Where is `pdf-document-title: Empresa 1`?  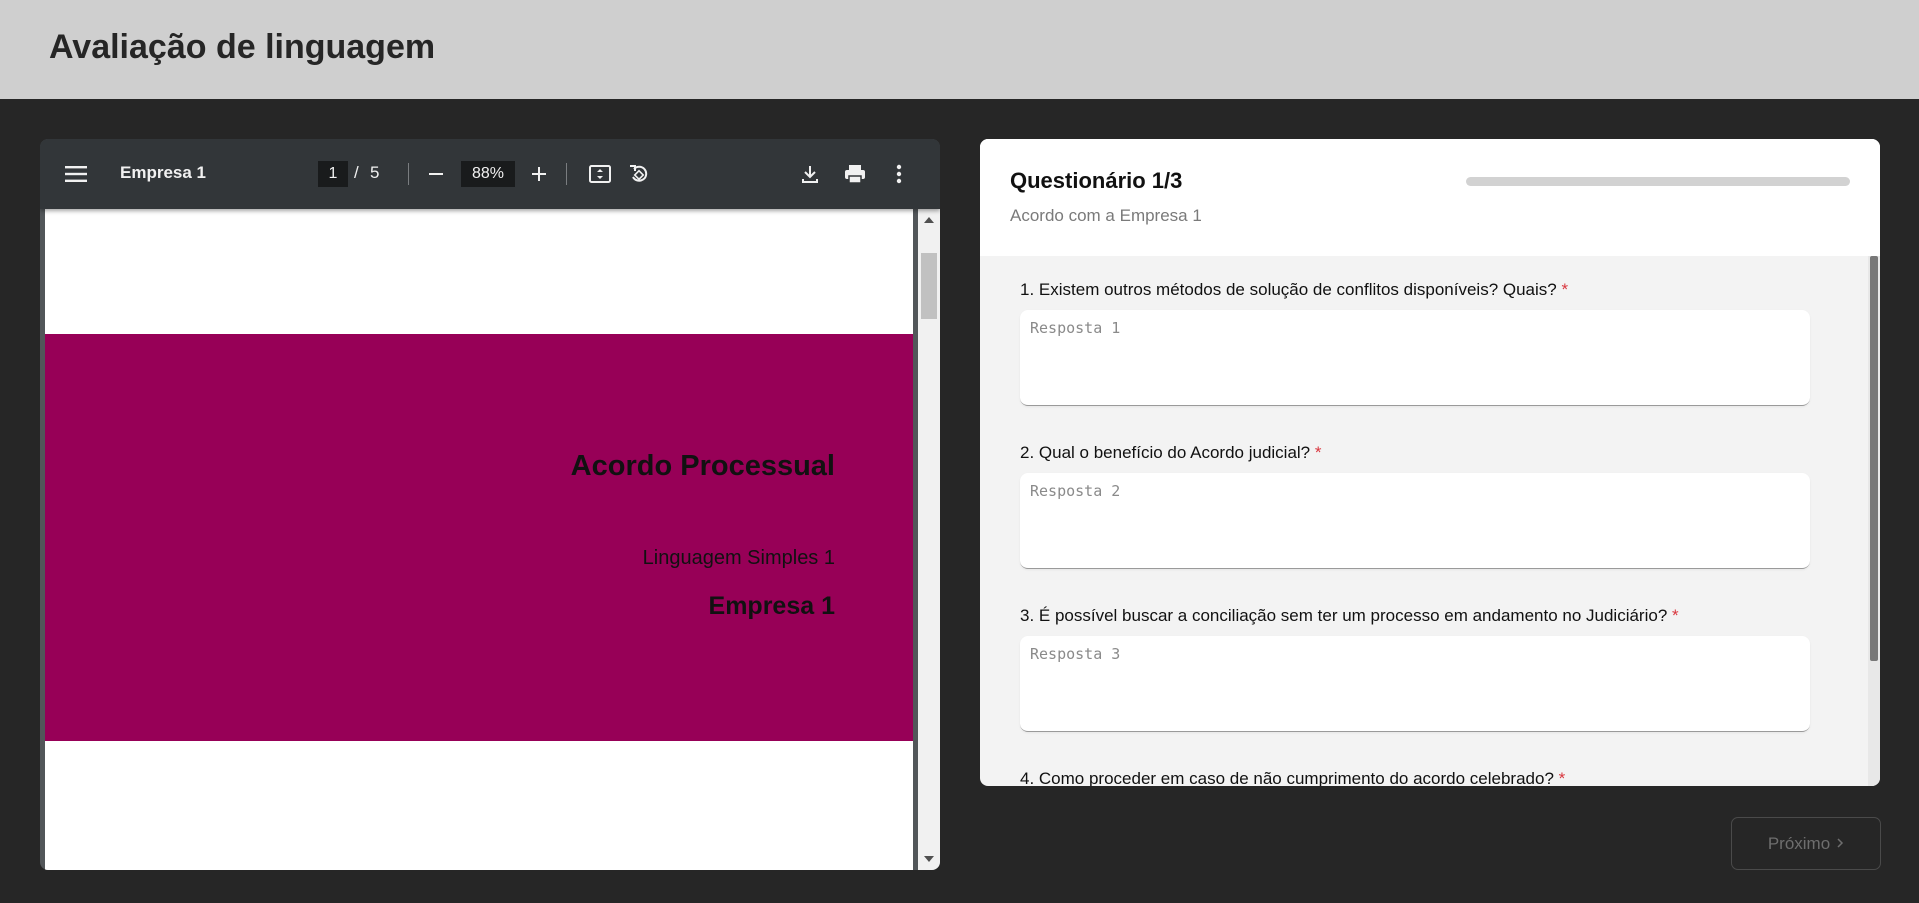 pdf-document-title: Empresa 1 is located at coordinates (163, 172).